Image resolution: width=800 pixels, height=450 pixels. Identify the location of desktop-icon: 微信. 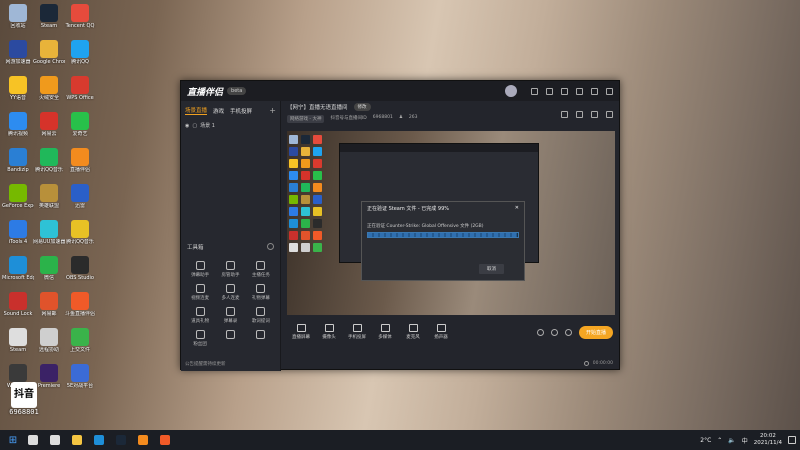
(49, 268).